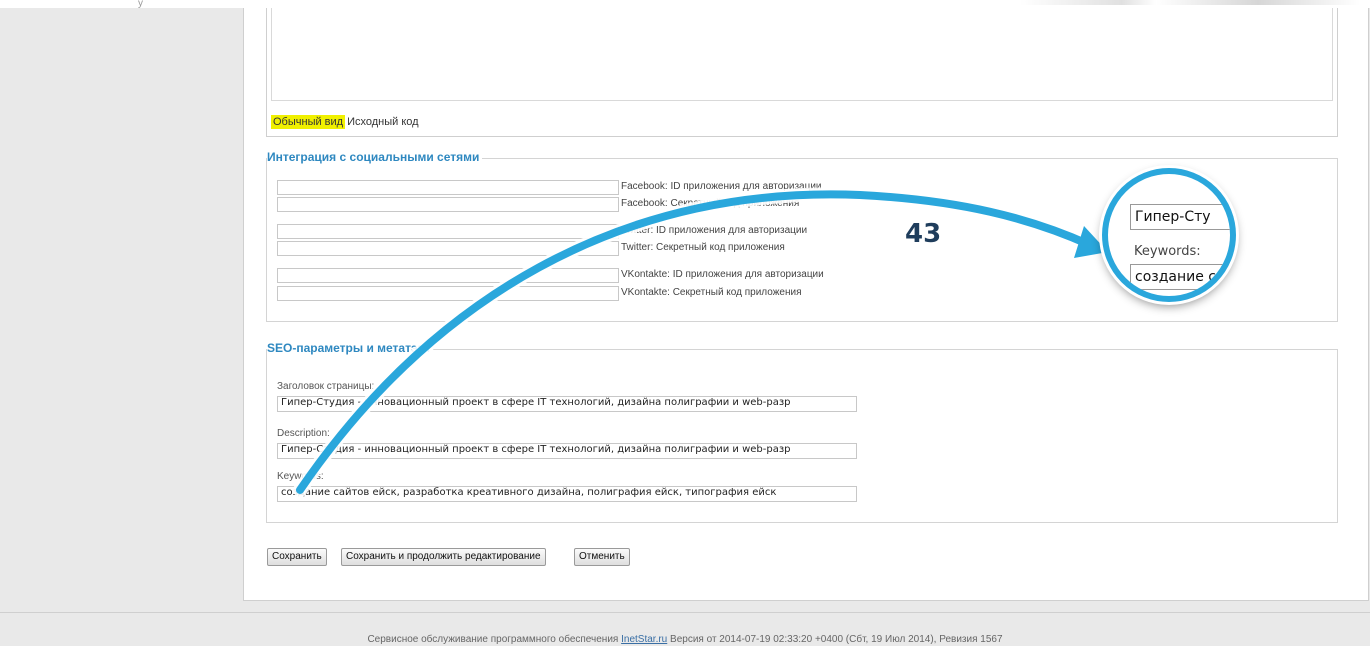  Describe the element at coordinates (710, 203) in the screenshot. I see `facebook-secret-label: Facebook: Секретный код приложения` at that location.